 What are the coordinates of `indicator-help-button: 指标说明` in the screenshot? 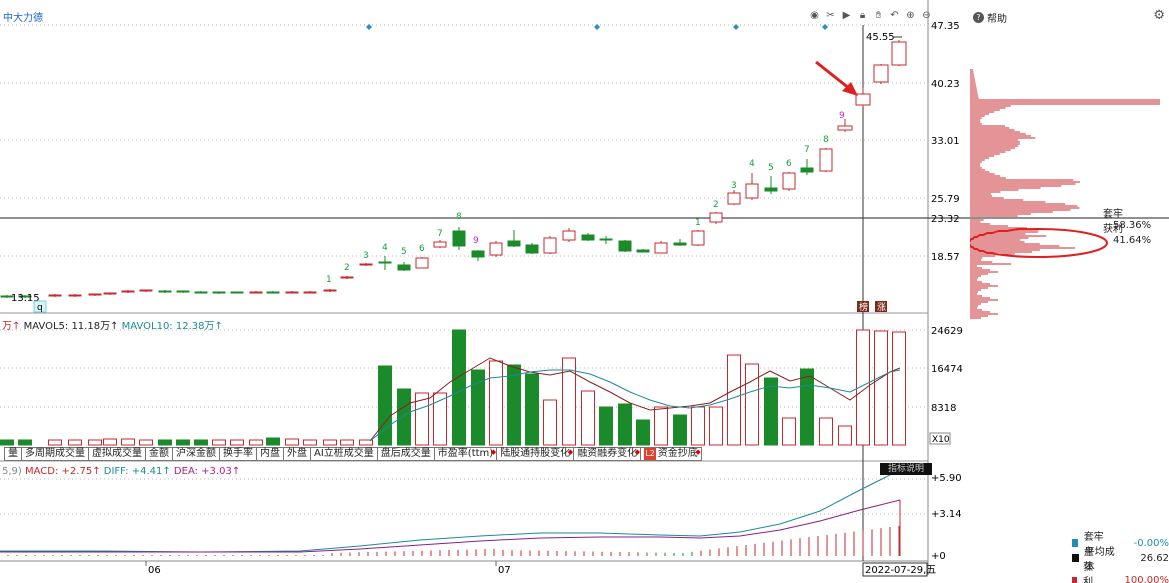 It's located at (906, 469).